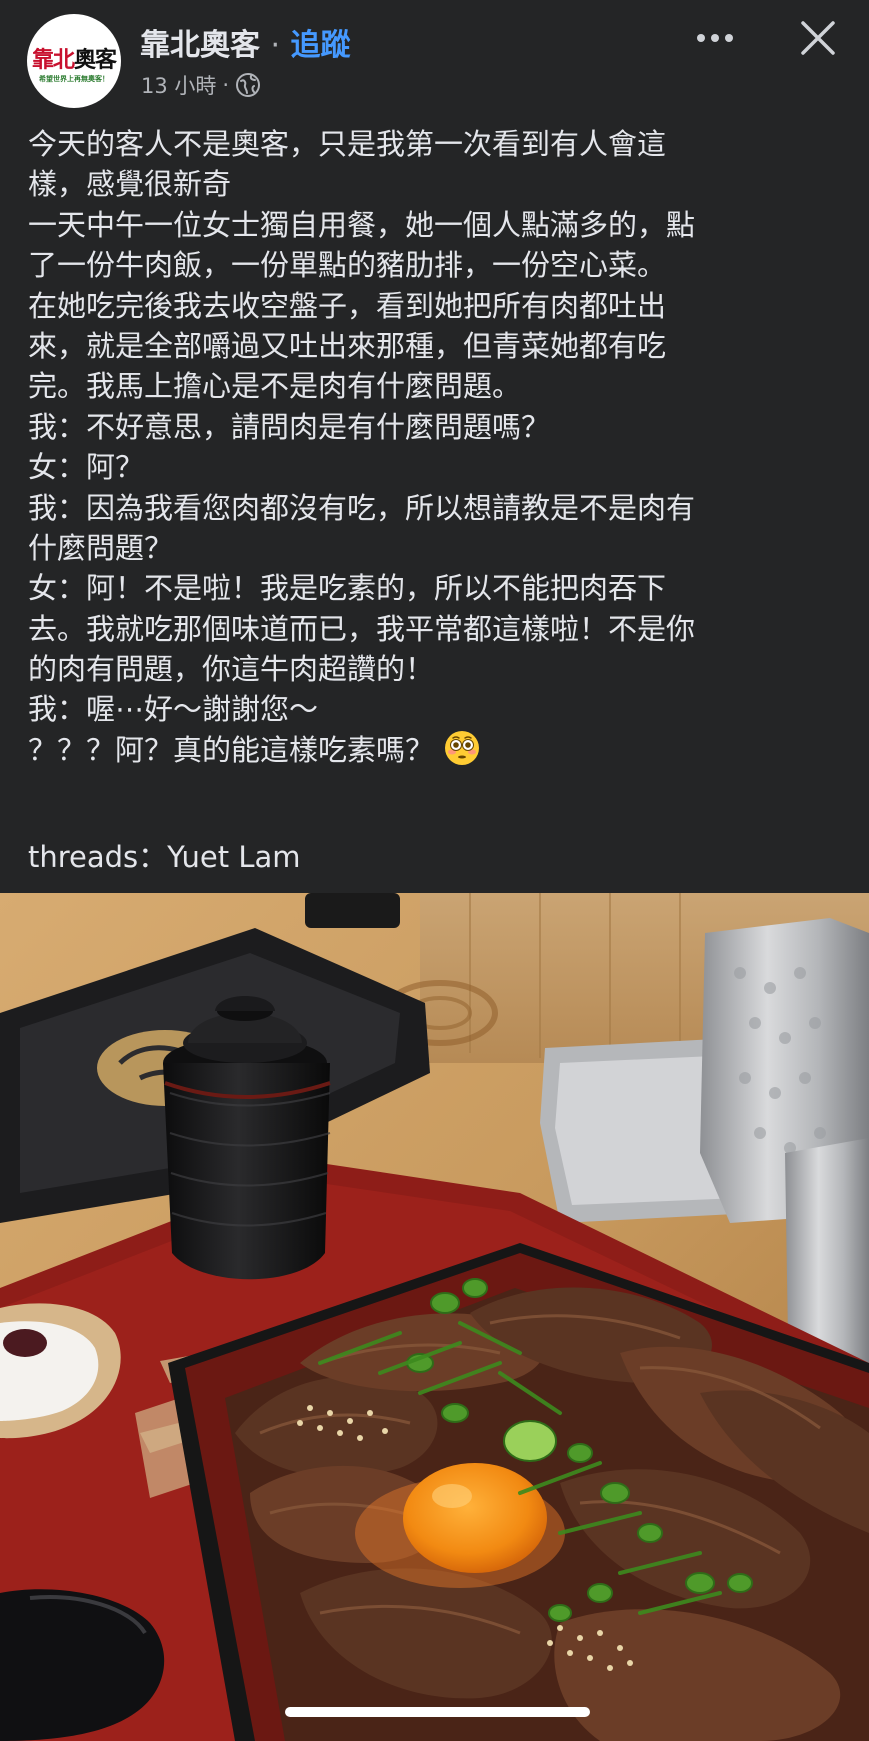 The width and height of the screenshot is (869, 1741). I want to click on post-meta: 13 小時 ·, so click(201, 85).